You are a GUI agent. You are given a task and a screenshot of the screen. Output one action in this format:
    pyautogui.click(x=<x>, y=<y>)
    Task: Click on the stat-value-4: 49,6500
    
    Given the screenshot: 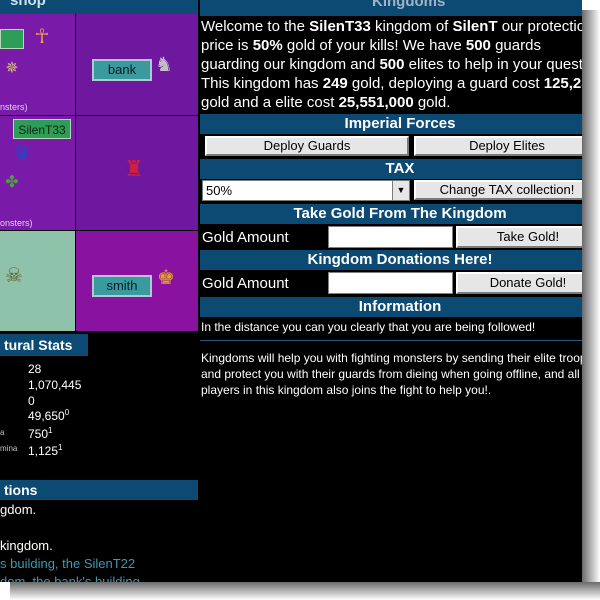 What is the action you would take?
    pyautogui.click(x=49, y=415)
    